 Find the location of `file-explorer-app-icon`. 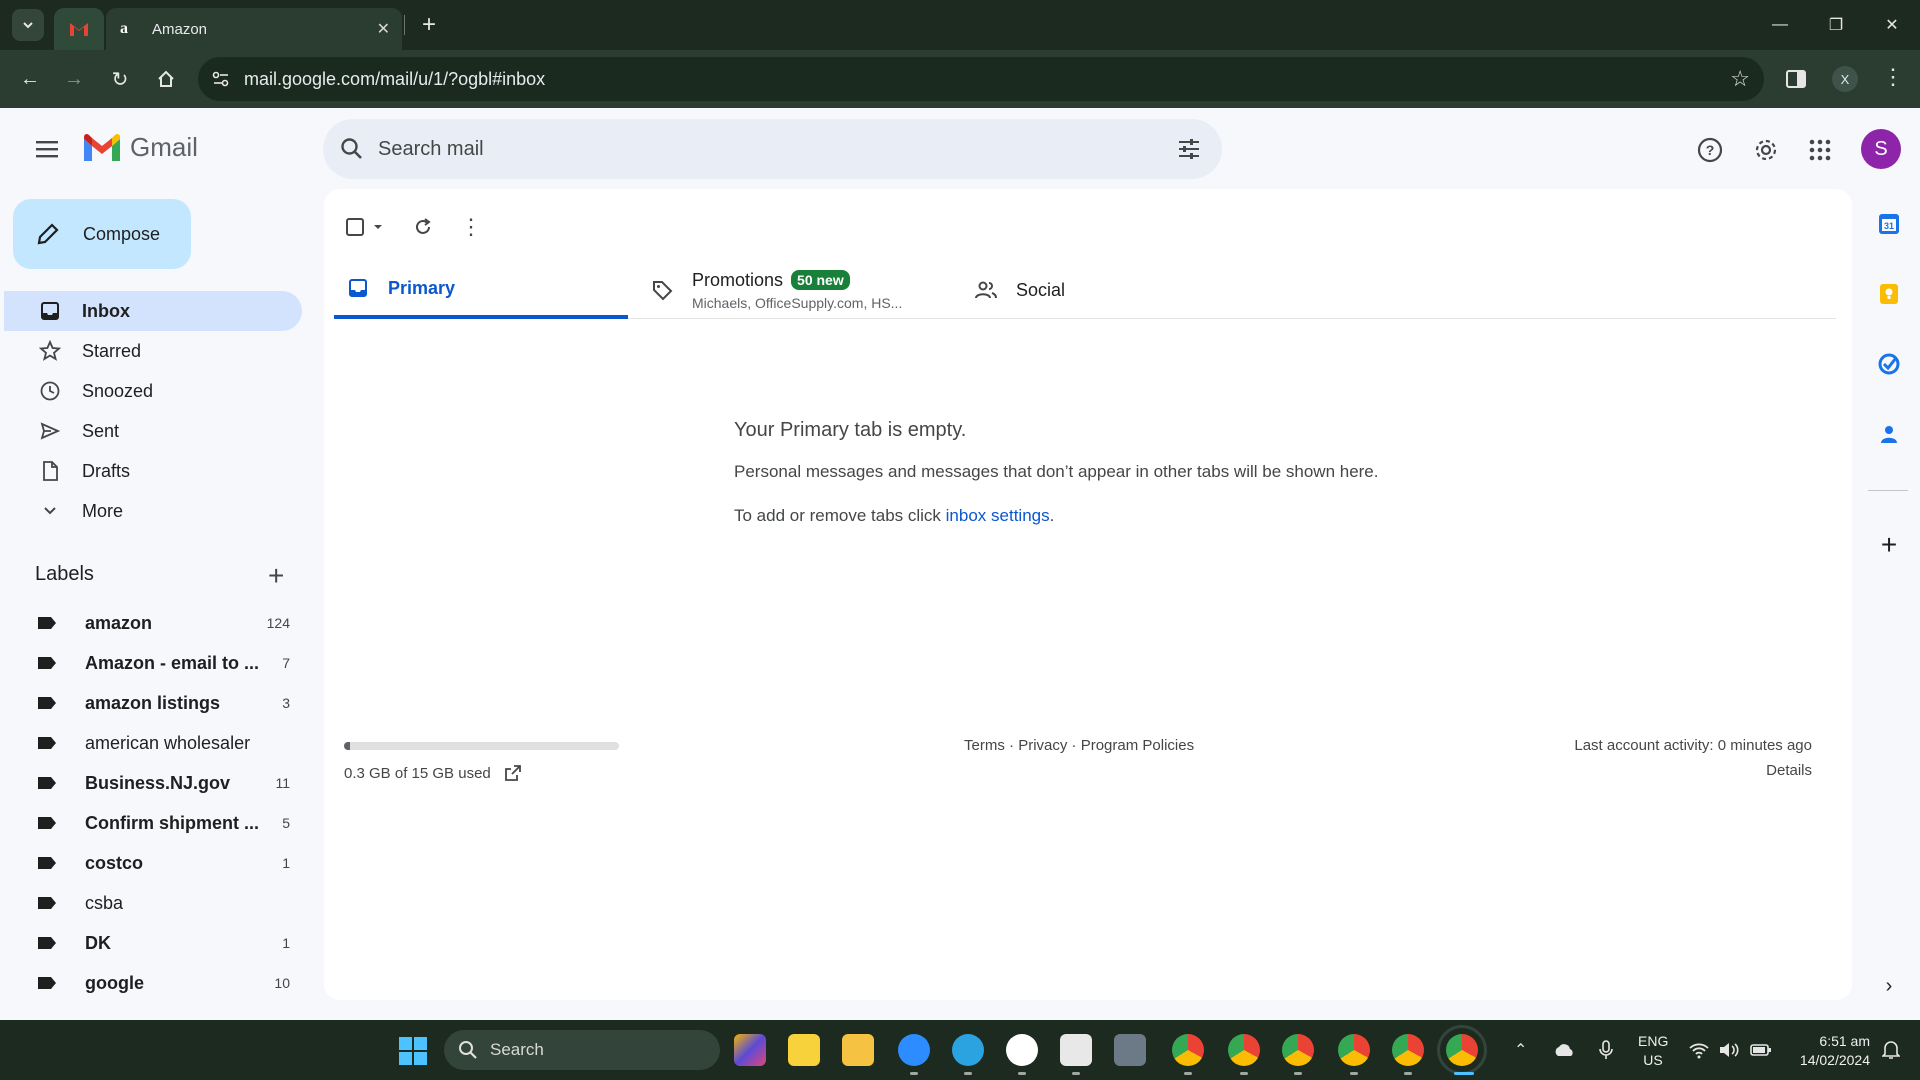

file-explorer-app-icon is located at coordinates (858, 1050).